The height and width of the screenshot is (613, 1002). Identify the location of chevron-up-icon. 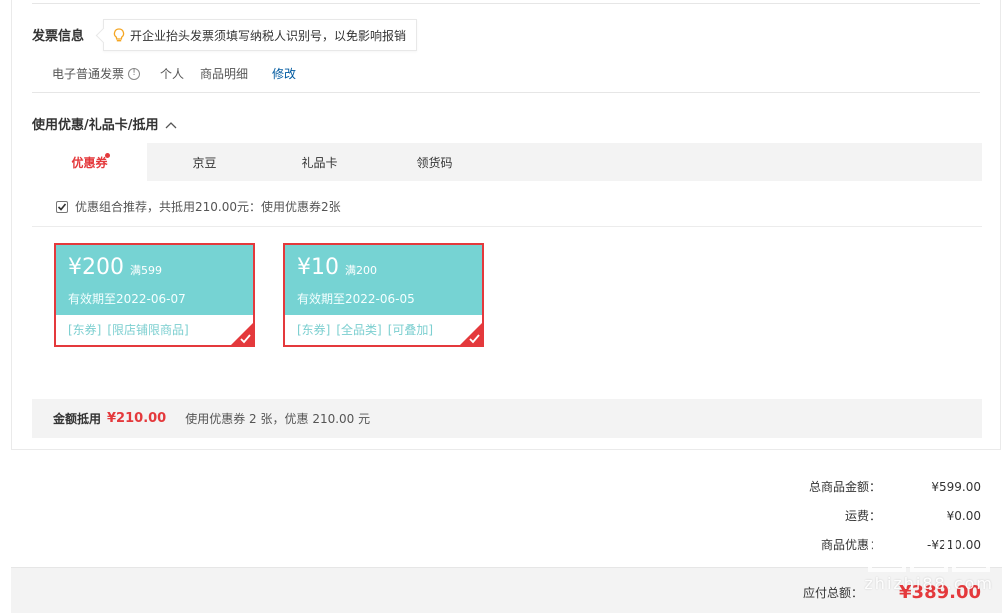
(170, 124).